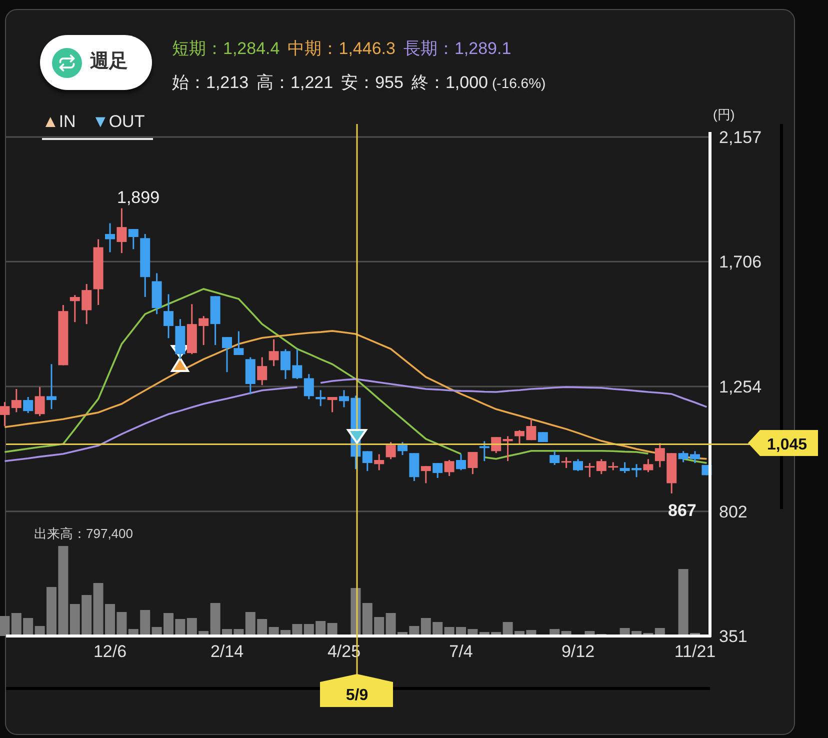  Describe the element at coordinates (724, 114) in the screenshot. I see `currency-unit: (円)` at that location.